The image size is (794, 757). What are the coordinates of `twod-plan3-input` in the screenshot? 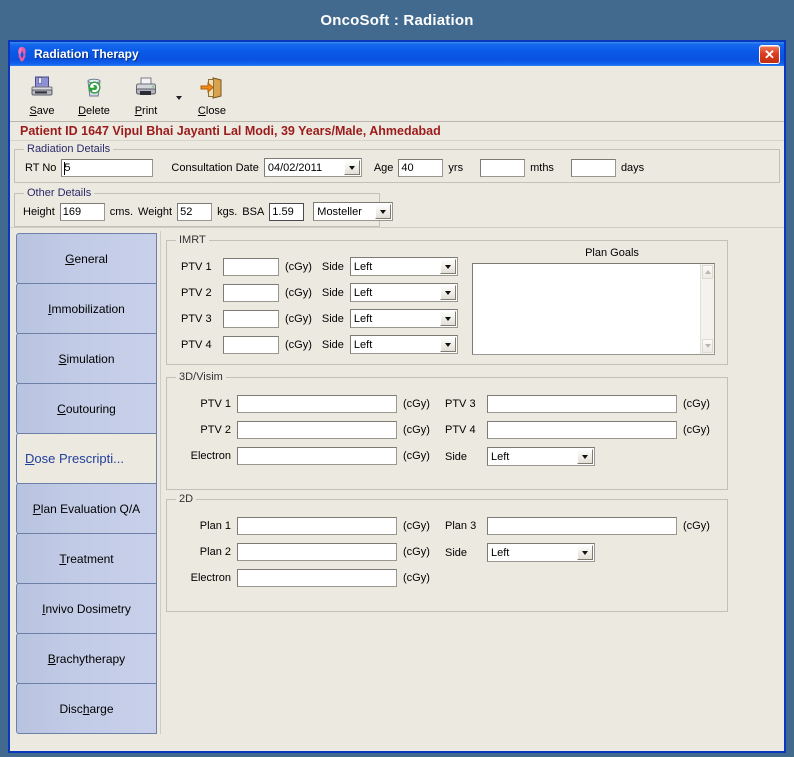 It's located at (582, 526).